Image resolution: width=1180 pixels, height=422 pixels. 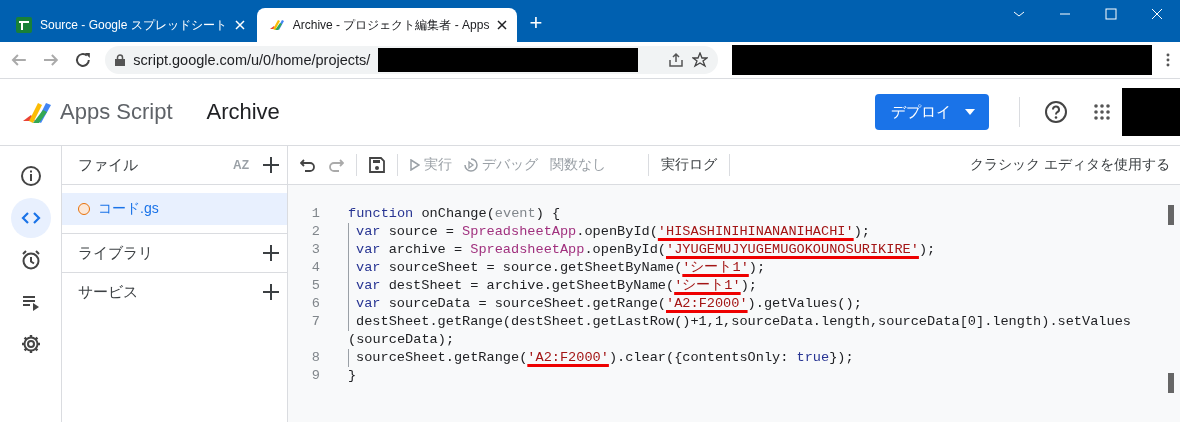 I want to click on line-number: 3, so click(x=315, y=250).